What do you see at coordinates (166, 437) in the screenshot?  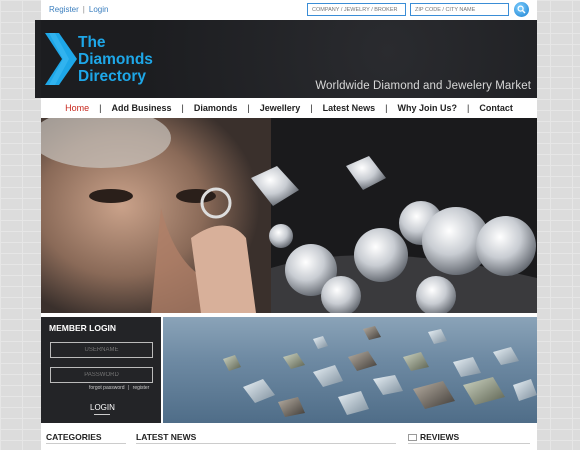 I see `latest-news-heading: LATEST NEWS` at bounding box center [166, 437].